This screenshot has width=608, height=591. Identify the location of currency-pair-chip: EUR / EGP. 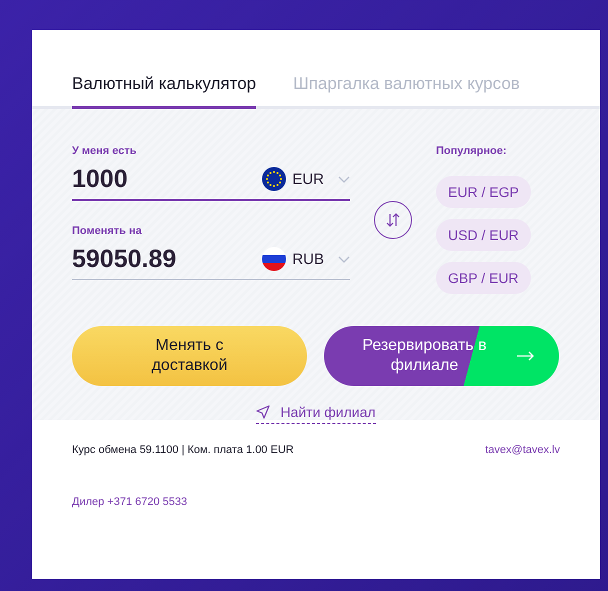
(483, 192).